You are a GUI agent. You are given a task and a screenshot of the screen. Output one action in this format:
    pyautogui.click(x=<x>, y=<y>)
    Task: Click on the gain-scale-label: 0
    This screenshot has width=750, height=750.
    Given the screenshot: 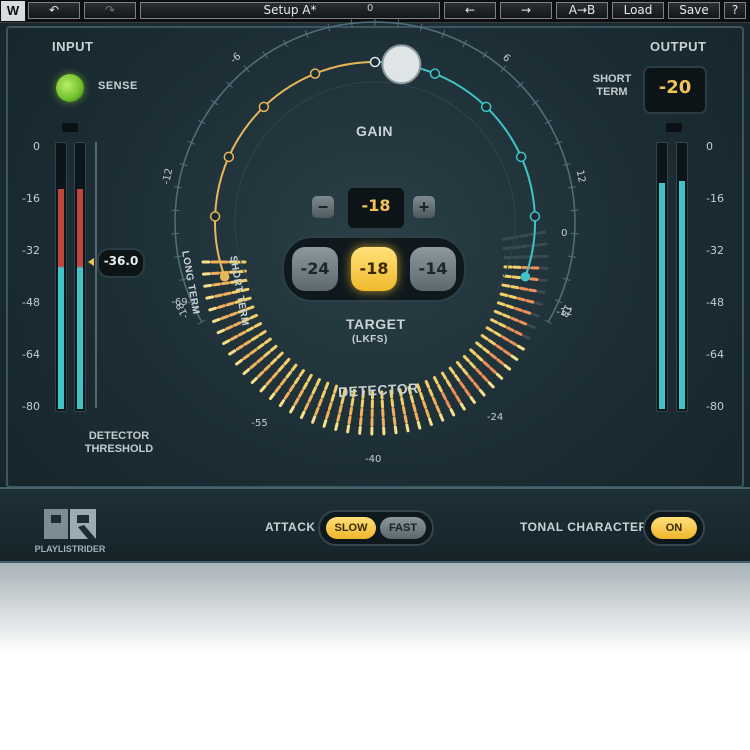 What is the action you would take?
    pyautogui.click(x=370, y=8)
    